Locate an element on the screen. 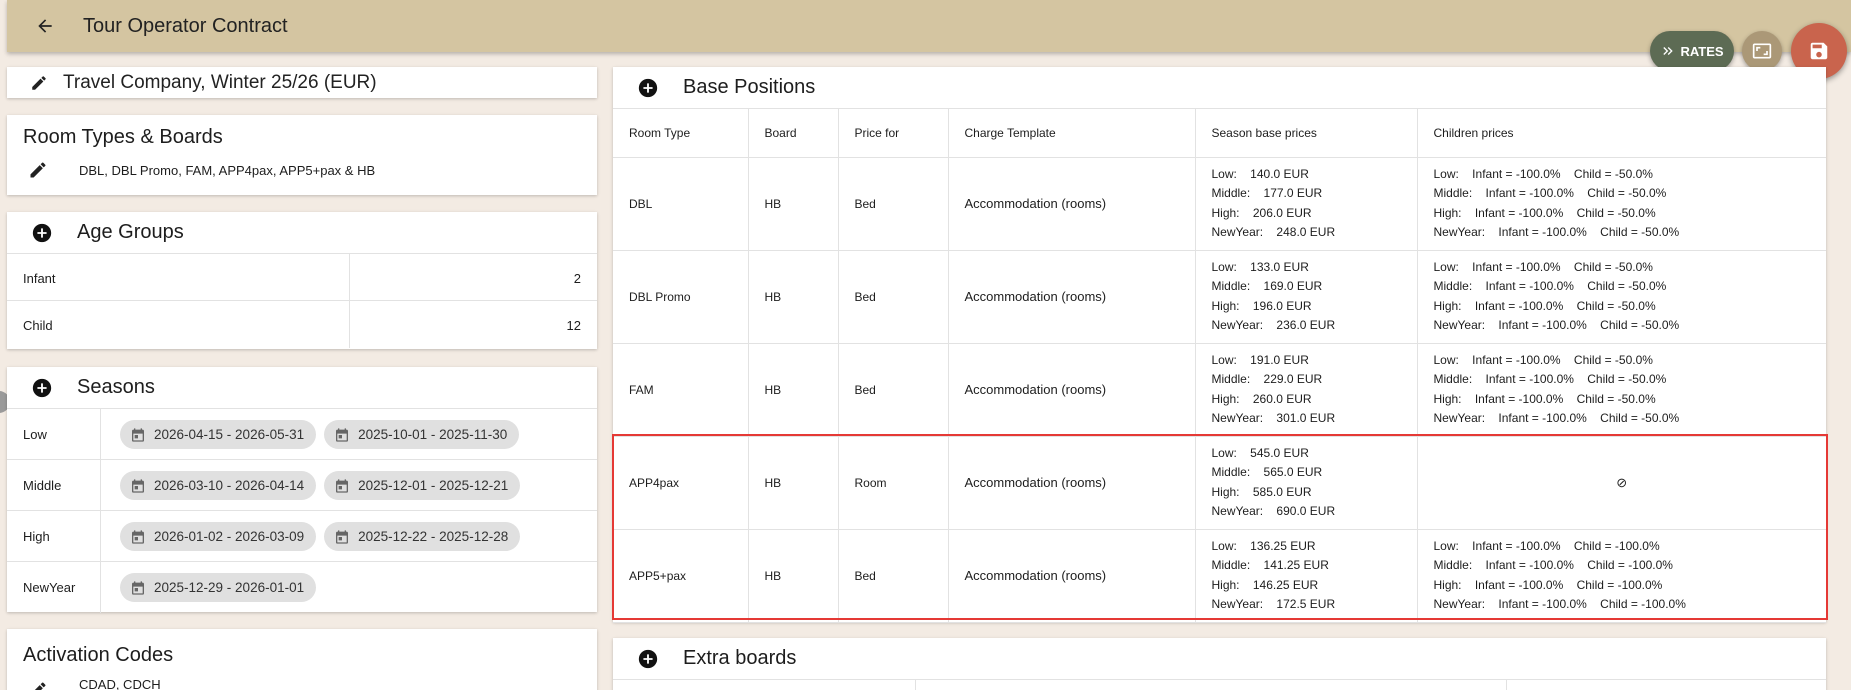 This screenshot has width=1851, height=690. extra-boards-header: Extra boards is located at coordinates (1219, 659).